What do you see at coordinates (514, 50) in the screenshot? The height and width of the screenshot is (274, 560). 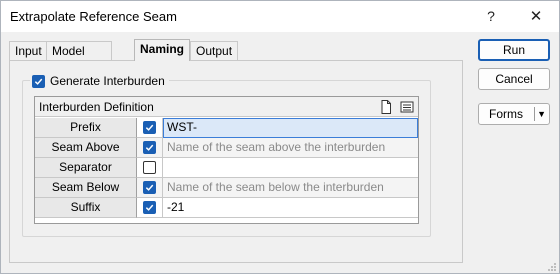 I see `run-button: Run` at bounding box center [514, 50].